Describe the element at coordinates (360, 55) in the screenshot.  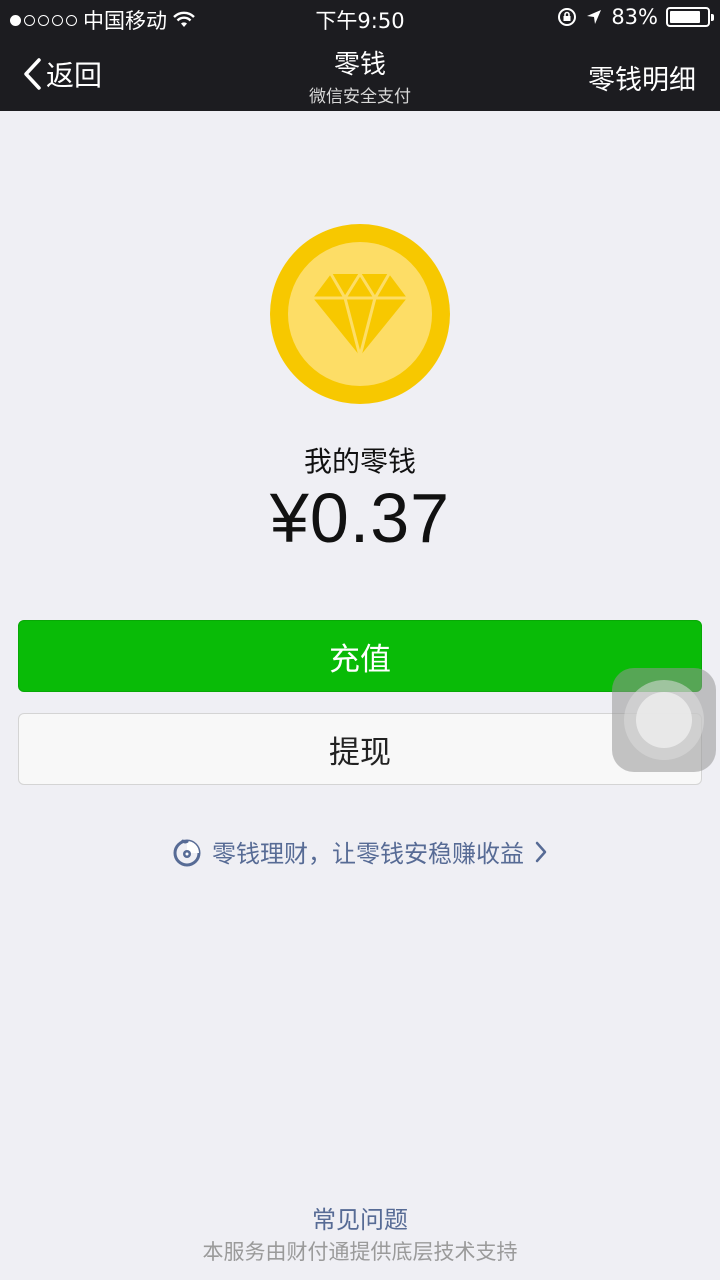
I see `top-bar: 中国移动 下午9:50 83% 返回 零钱 微信安全支付 零钱明细` at that location.